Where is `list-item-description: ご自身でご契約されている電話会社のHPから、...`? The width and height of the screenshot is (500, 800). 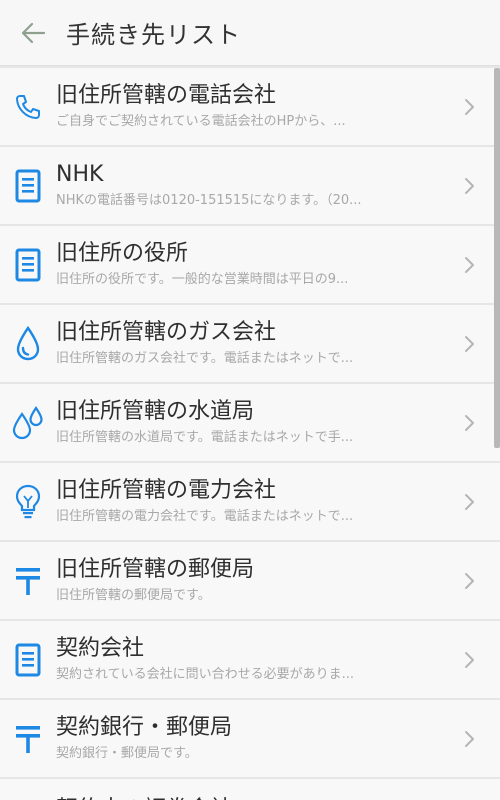 list-item-description: ご自身でご契約されている電話会社のHPから、... is located at coordinates (201, 121).